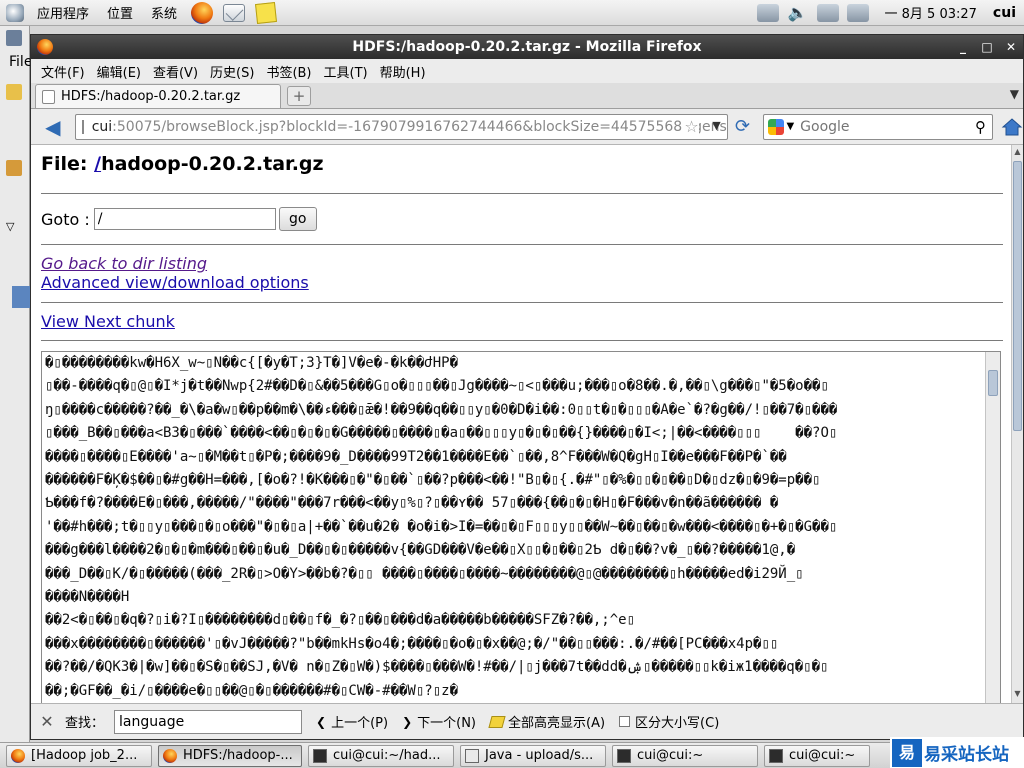 The image size is (1024, 768). Describe the element at coordinates (527, 321) in the screenshot. I see `next-chunk-link: View Next chunk` at that location.